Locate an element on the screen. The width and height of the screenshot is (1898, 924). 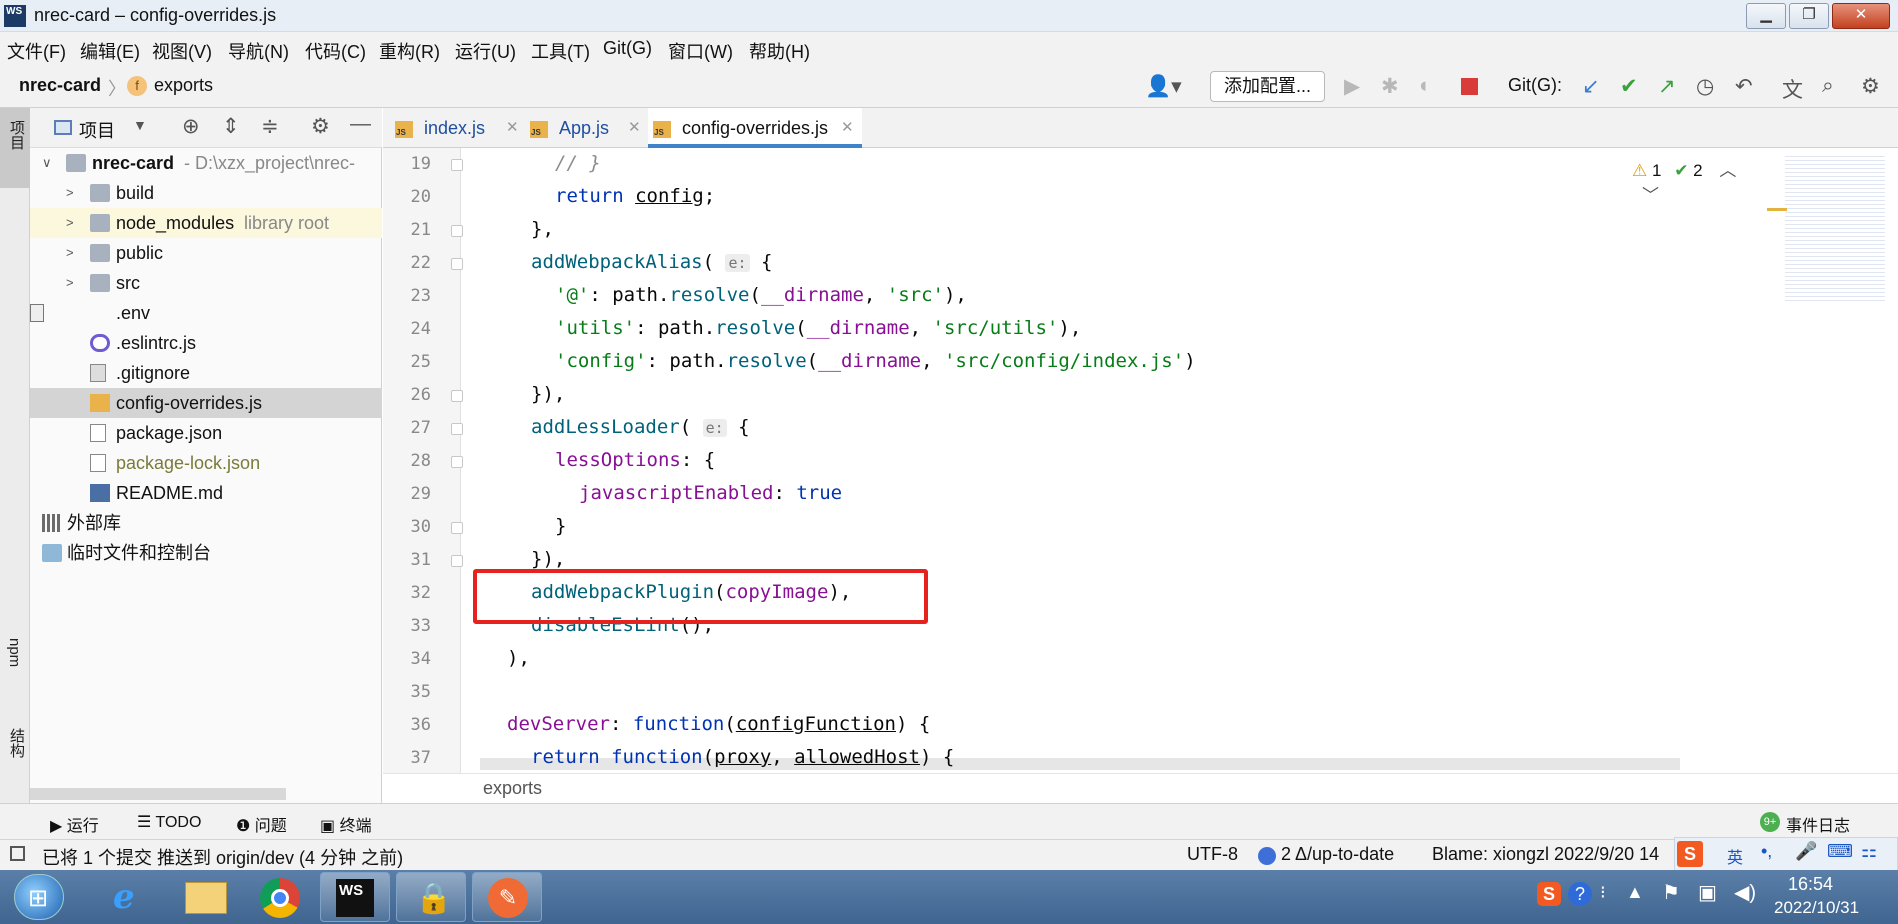
code-line: return function(proxy, allowedHost) { is located at coordinates (742, 757).